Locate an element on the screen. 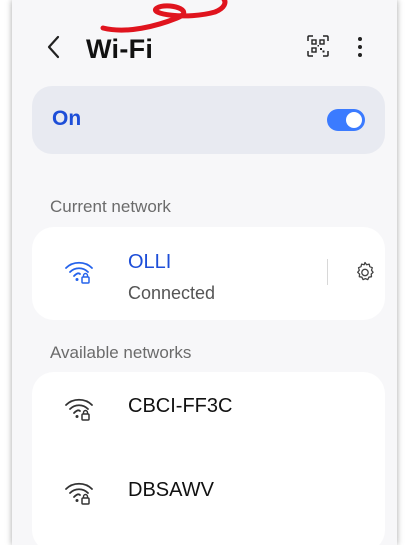  wifi-state-label: On is located at coordinates (67, 118).